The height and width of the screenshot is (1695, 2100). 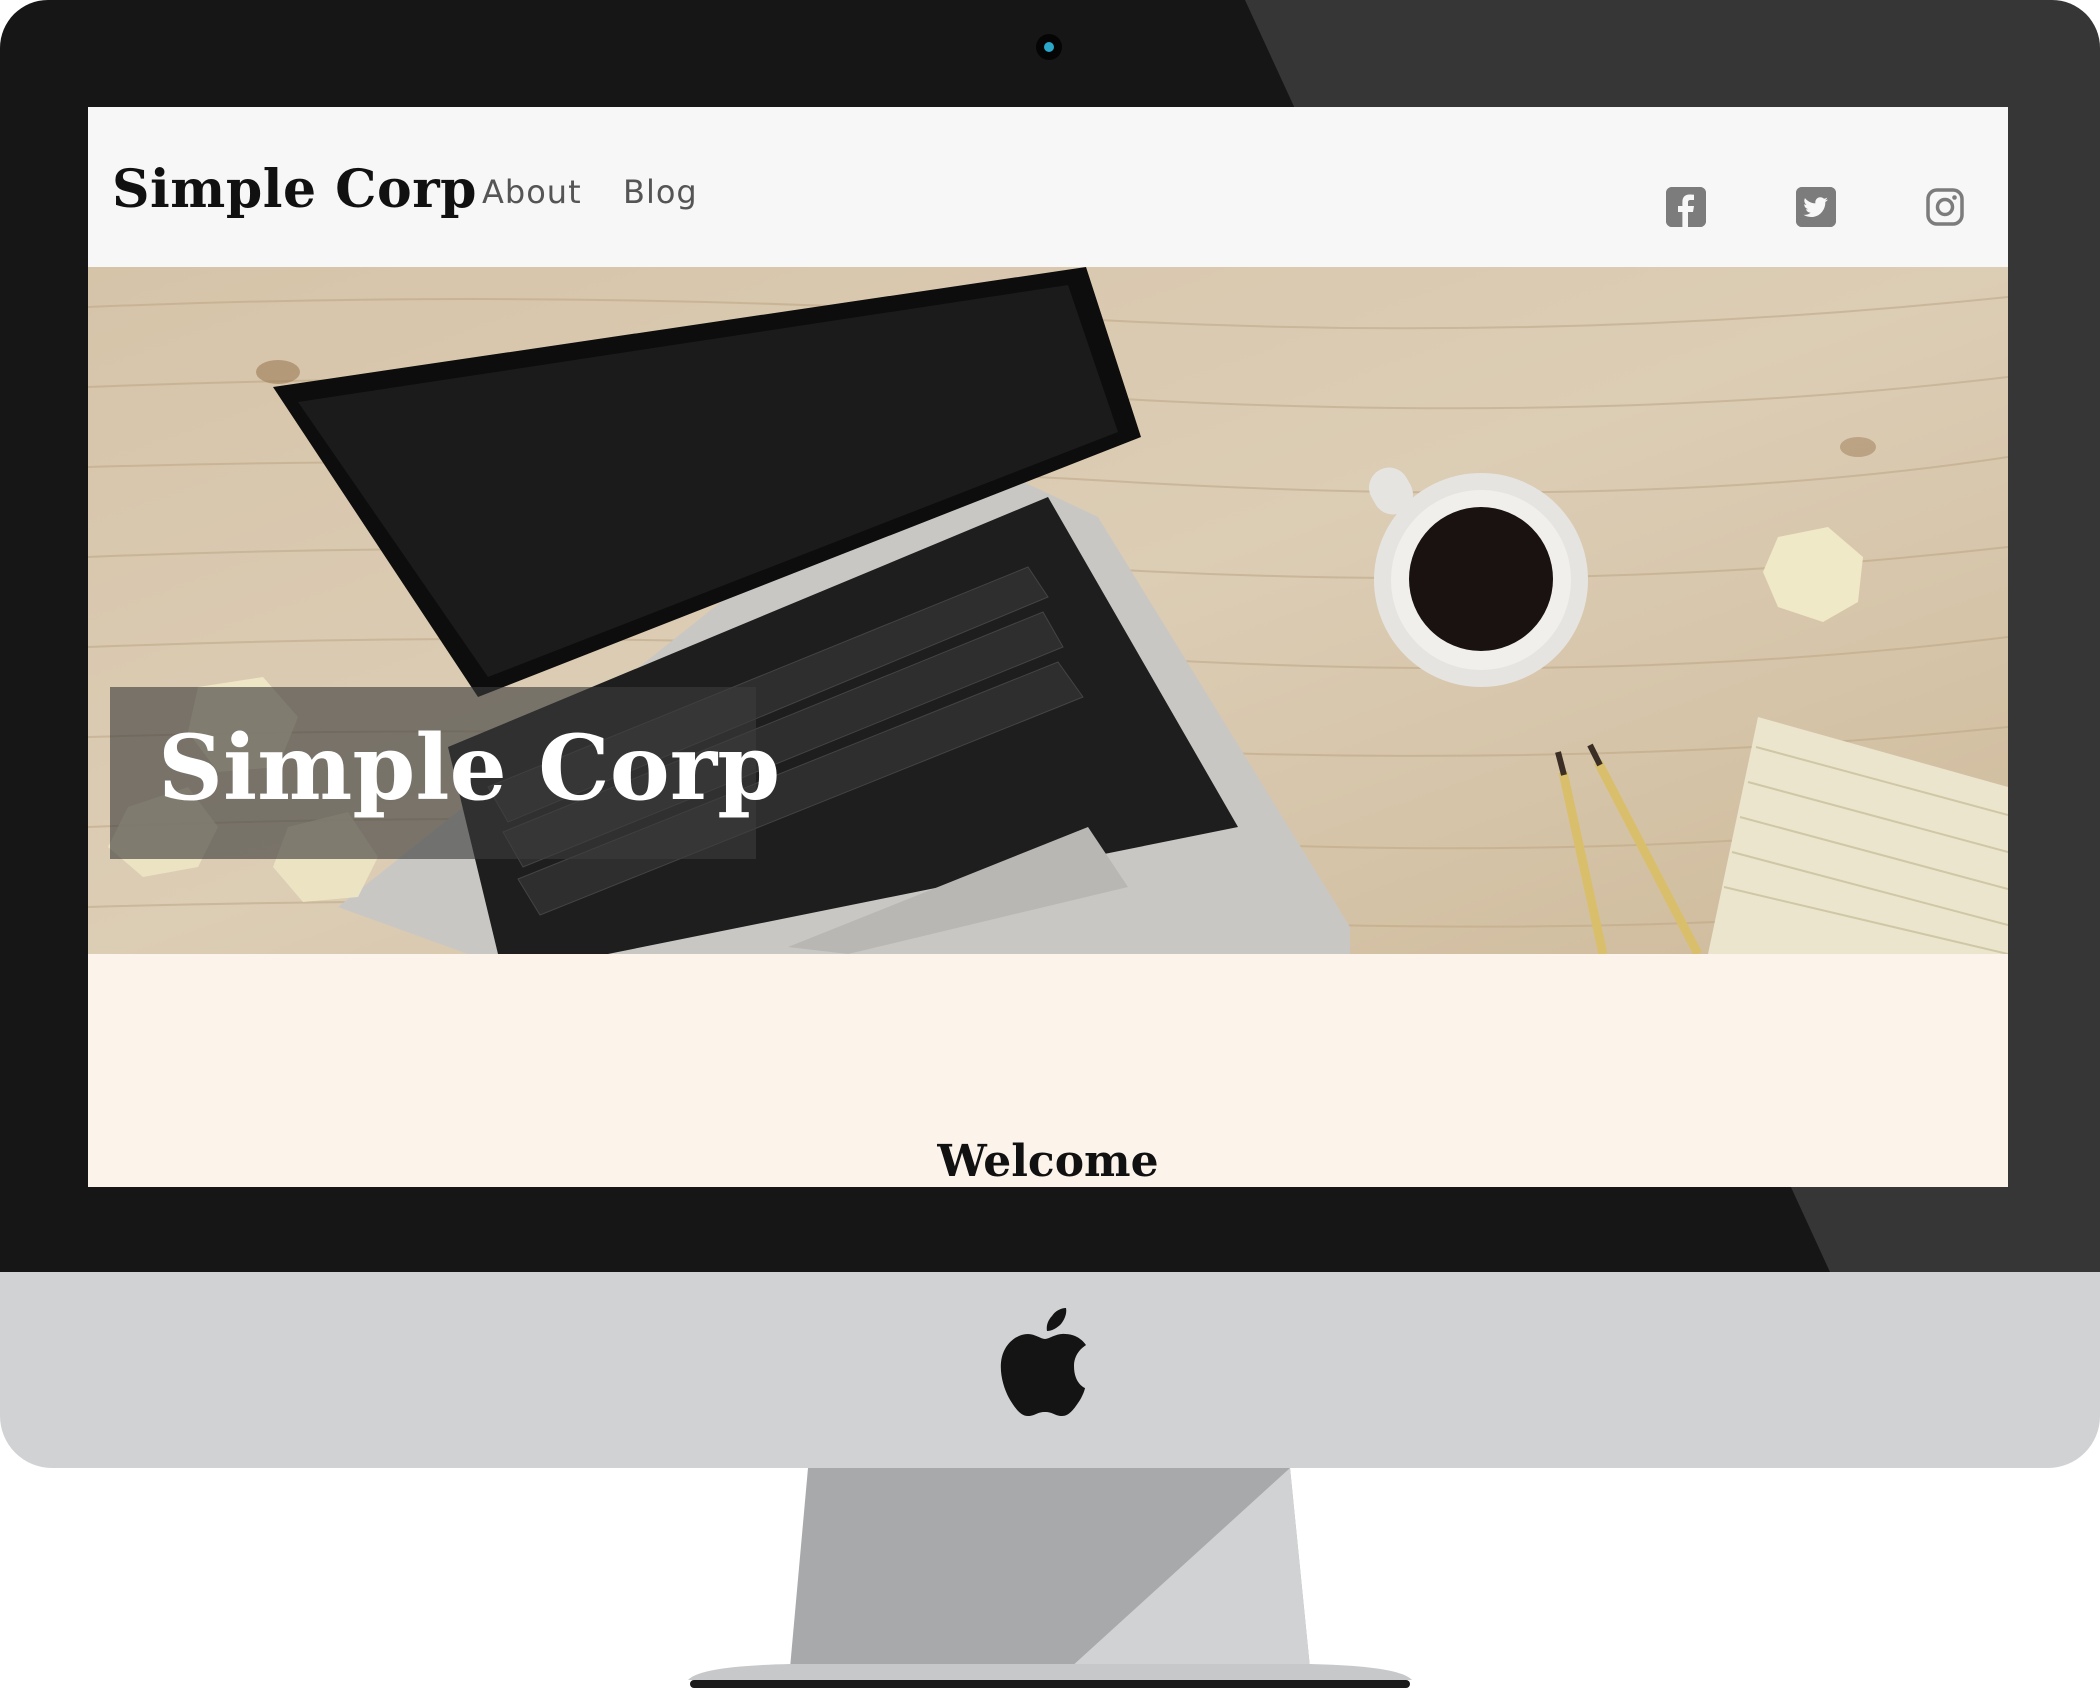 What do you see at coordinates (469, 768) in the screenshot?
I see `hero-title: Simple Corp` at bounding box center [469, 768].